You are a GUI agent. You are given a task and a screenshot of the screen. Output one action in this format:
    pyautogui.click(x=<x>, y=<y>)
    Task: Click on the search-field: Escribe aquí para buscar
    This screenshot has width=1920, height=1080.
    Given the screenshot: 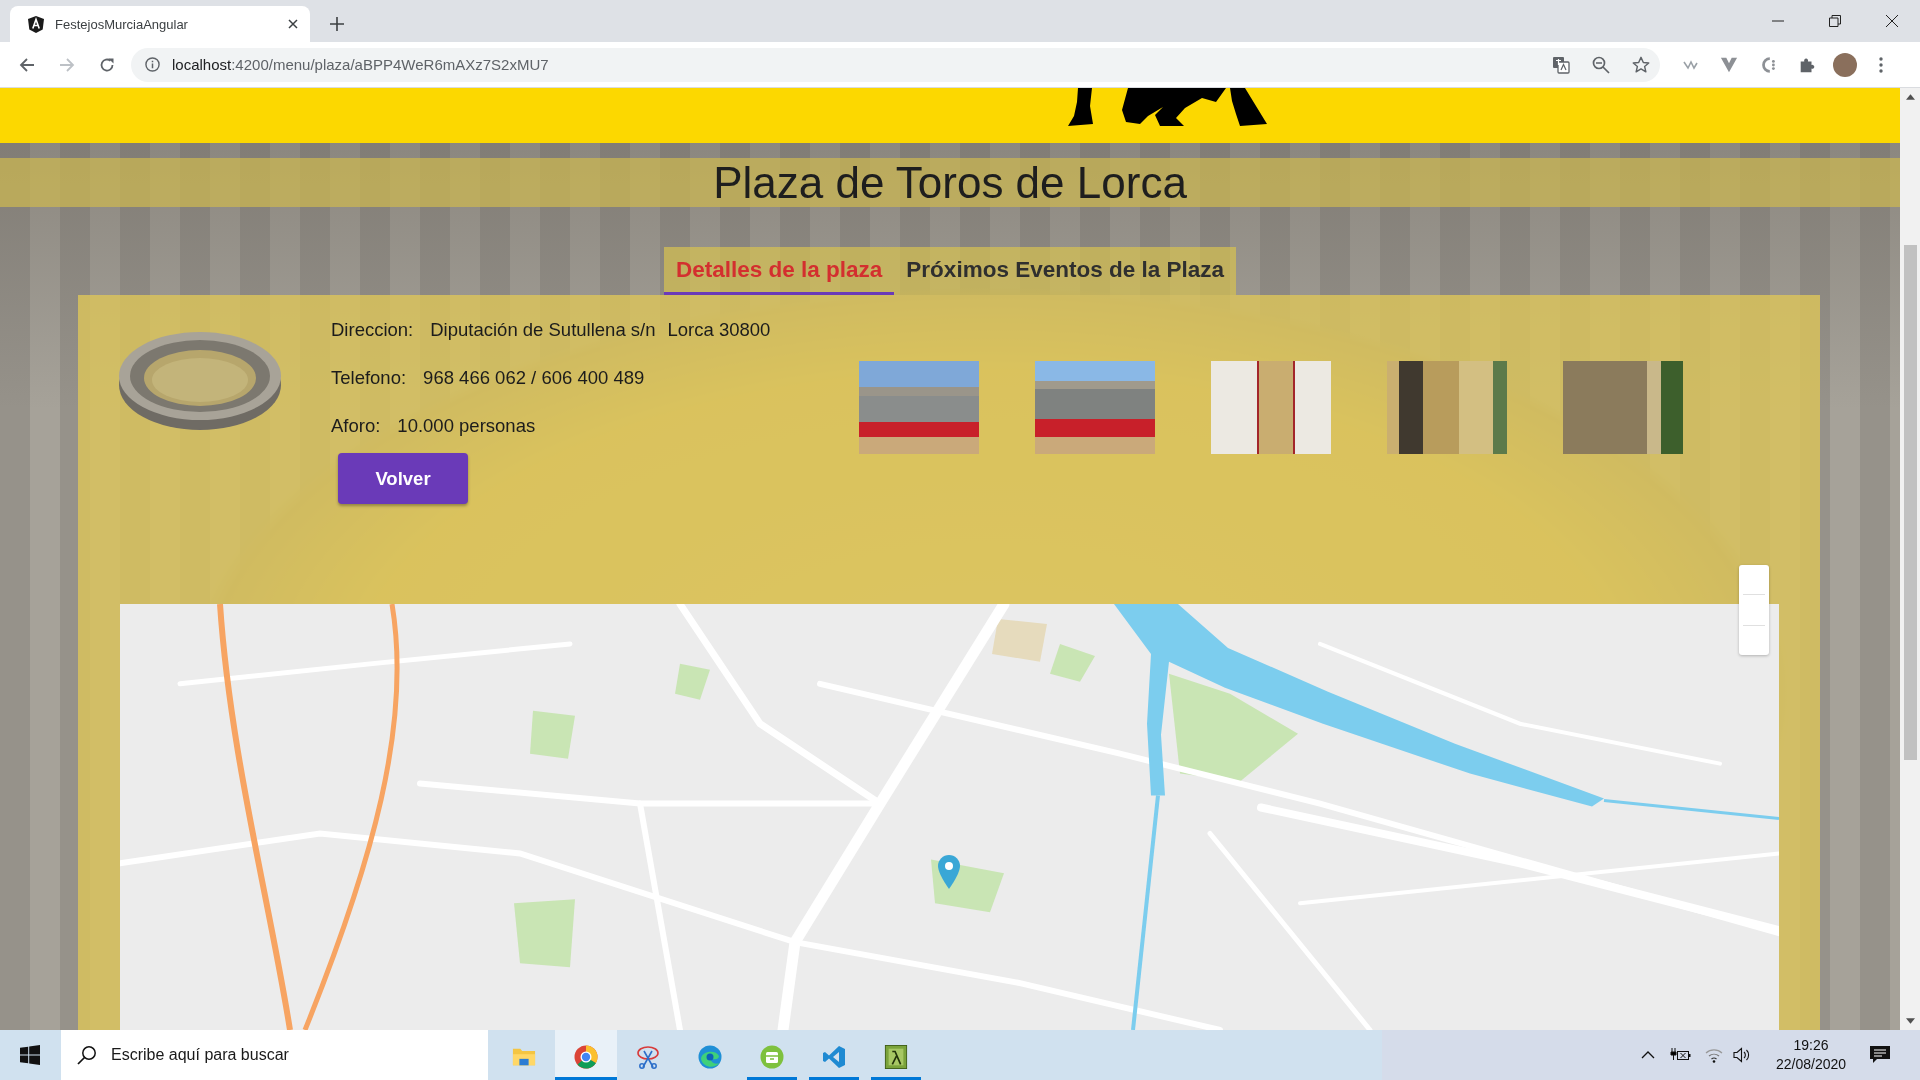 What is the action you would take?
    pyautogui.click(x=274, y=1055)
    